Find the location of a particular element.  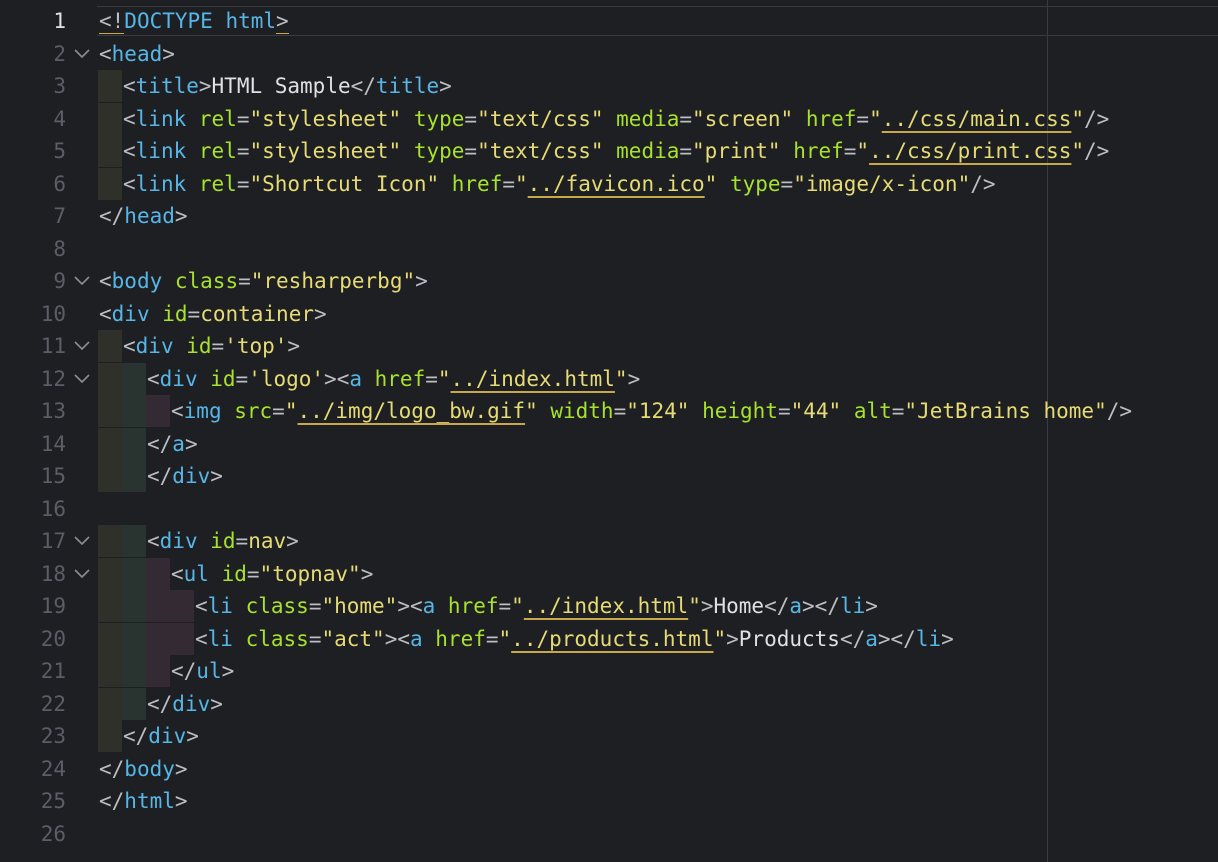

code-text: <div id='top'> is located at coordinates (211, 346).